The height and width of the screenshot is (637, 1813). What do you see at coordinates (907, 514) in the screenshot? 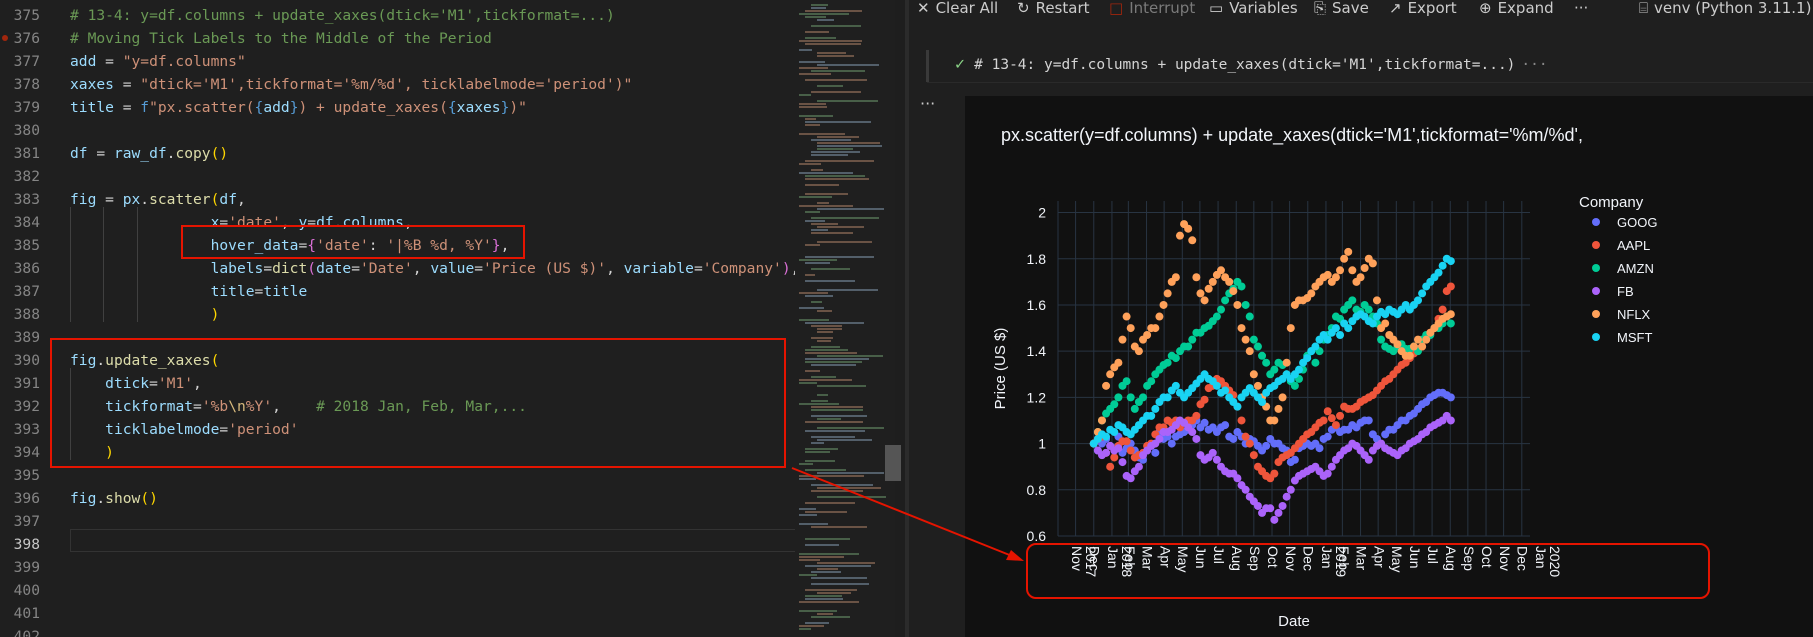
I see `annotation-arrow` at bounding box center [907, 514].